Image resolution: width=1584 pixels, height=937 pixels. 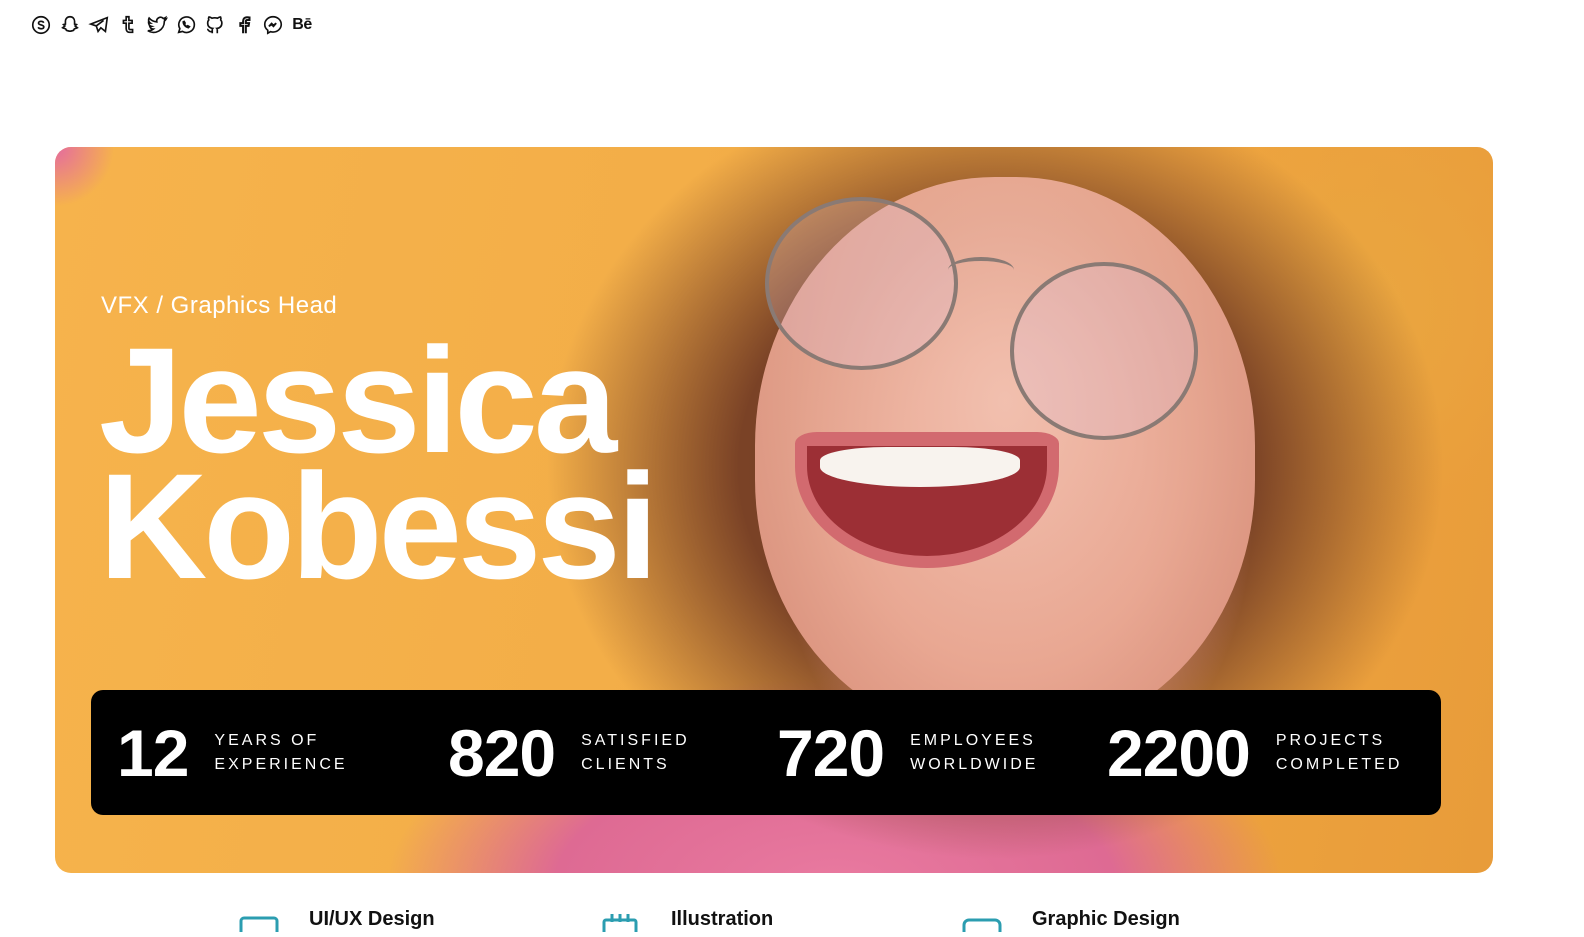 I want to click on behance-icon: Bē, so click(x=302, y=25).